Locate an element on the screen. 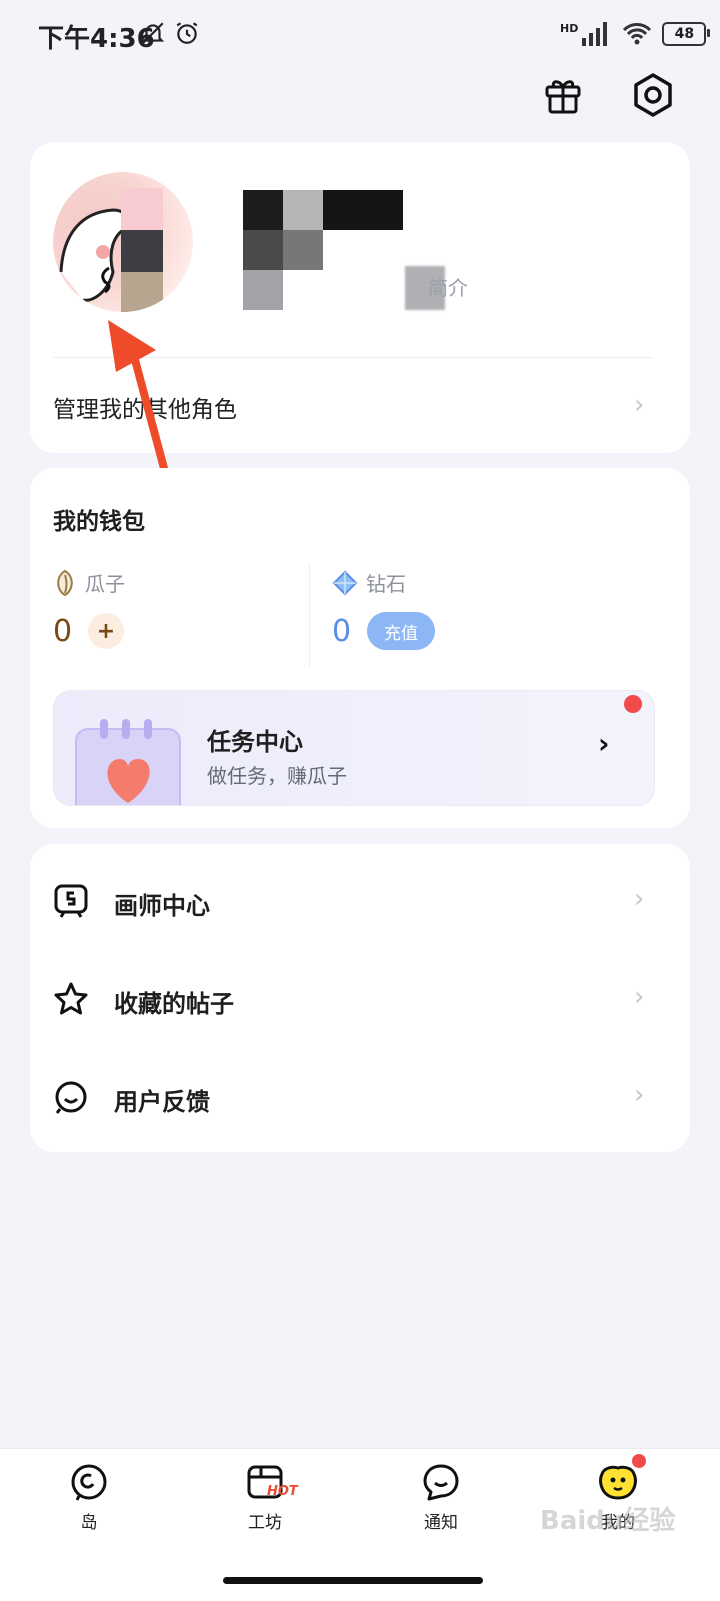 Image resolution: width=720 pixels, height=1601 pixels. menu-item-artist-center: 画师中心 › is located at coordinates (360, 901).